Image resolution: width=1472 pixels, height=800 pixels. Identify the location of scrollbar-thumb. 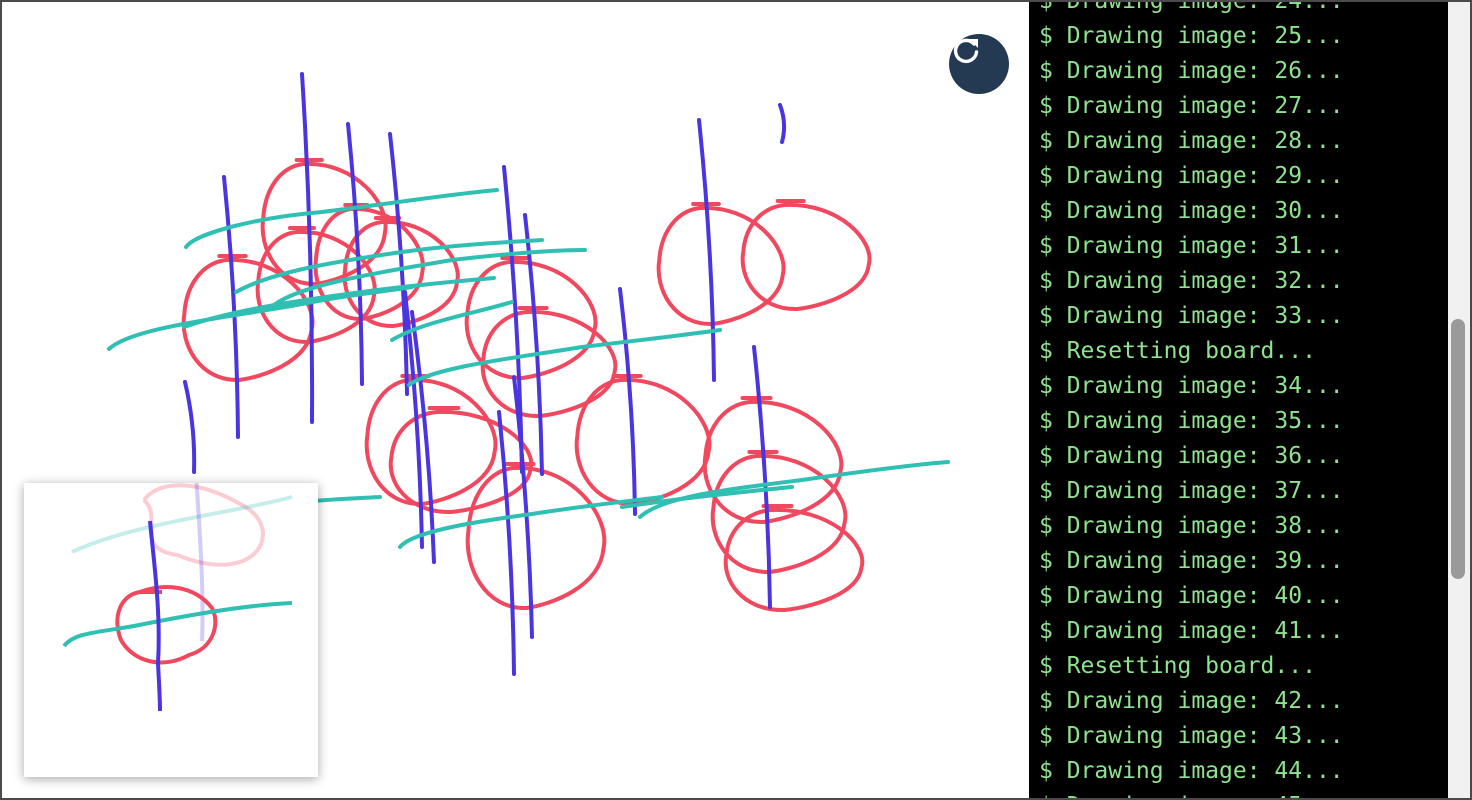
(1458, 449).